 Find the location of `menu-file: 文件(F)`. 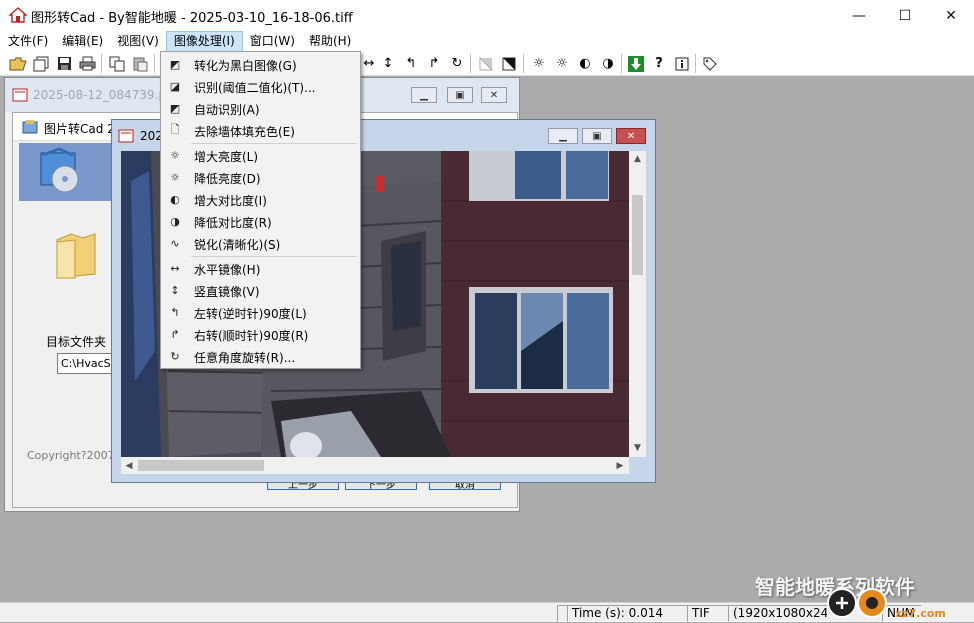

menu-file: 文件(F) is located at coordinates (28, 41).